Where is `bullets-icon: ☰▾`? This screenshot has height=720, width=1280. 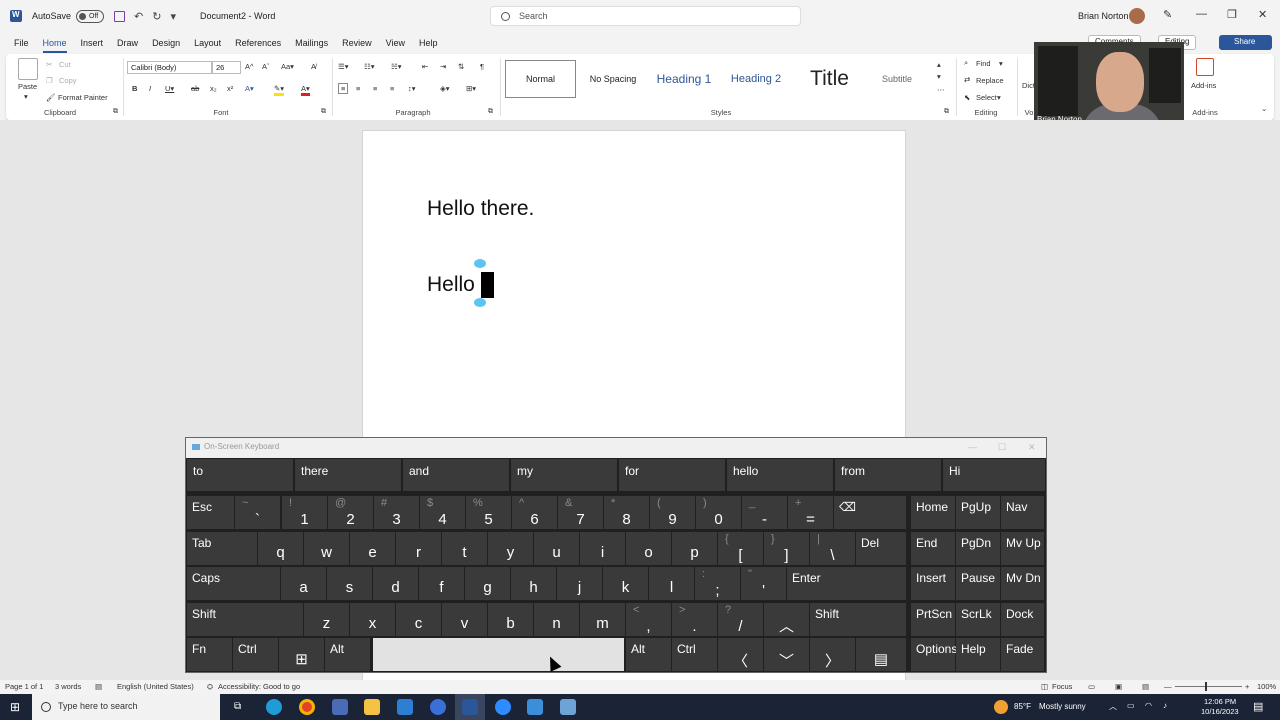
bullets-icon: ☰▾ is located at coordinates (343, 66).